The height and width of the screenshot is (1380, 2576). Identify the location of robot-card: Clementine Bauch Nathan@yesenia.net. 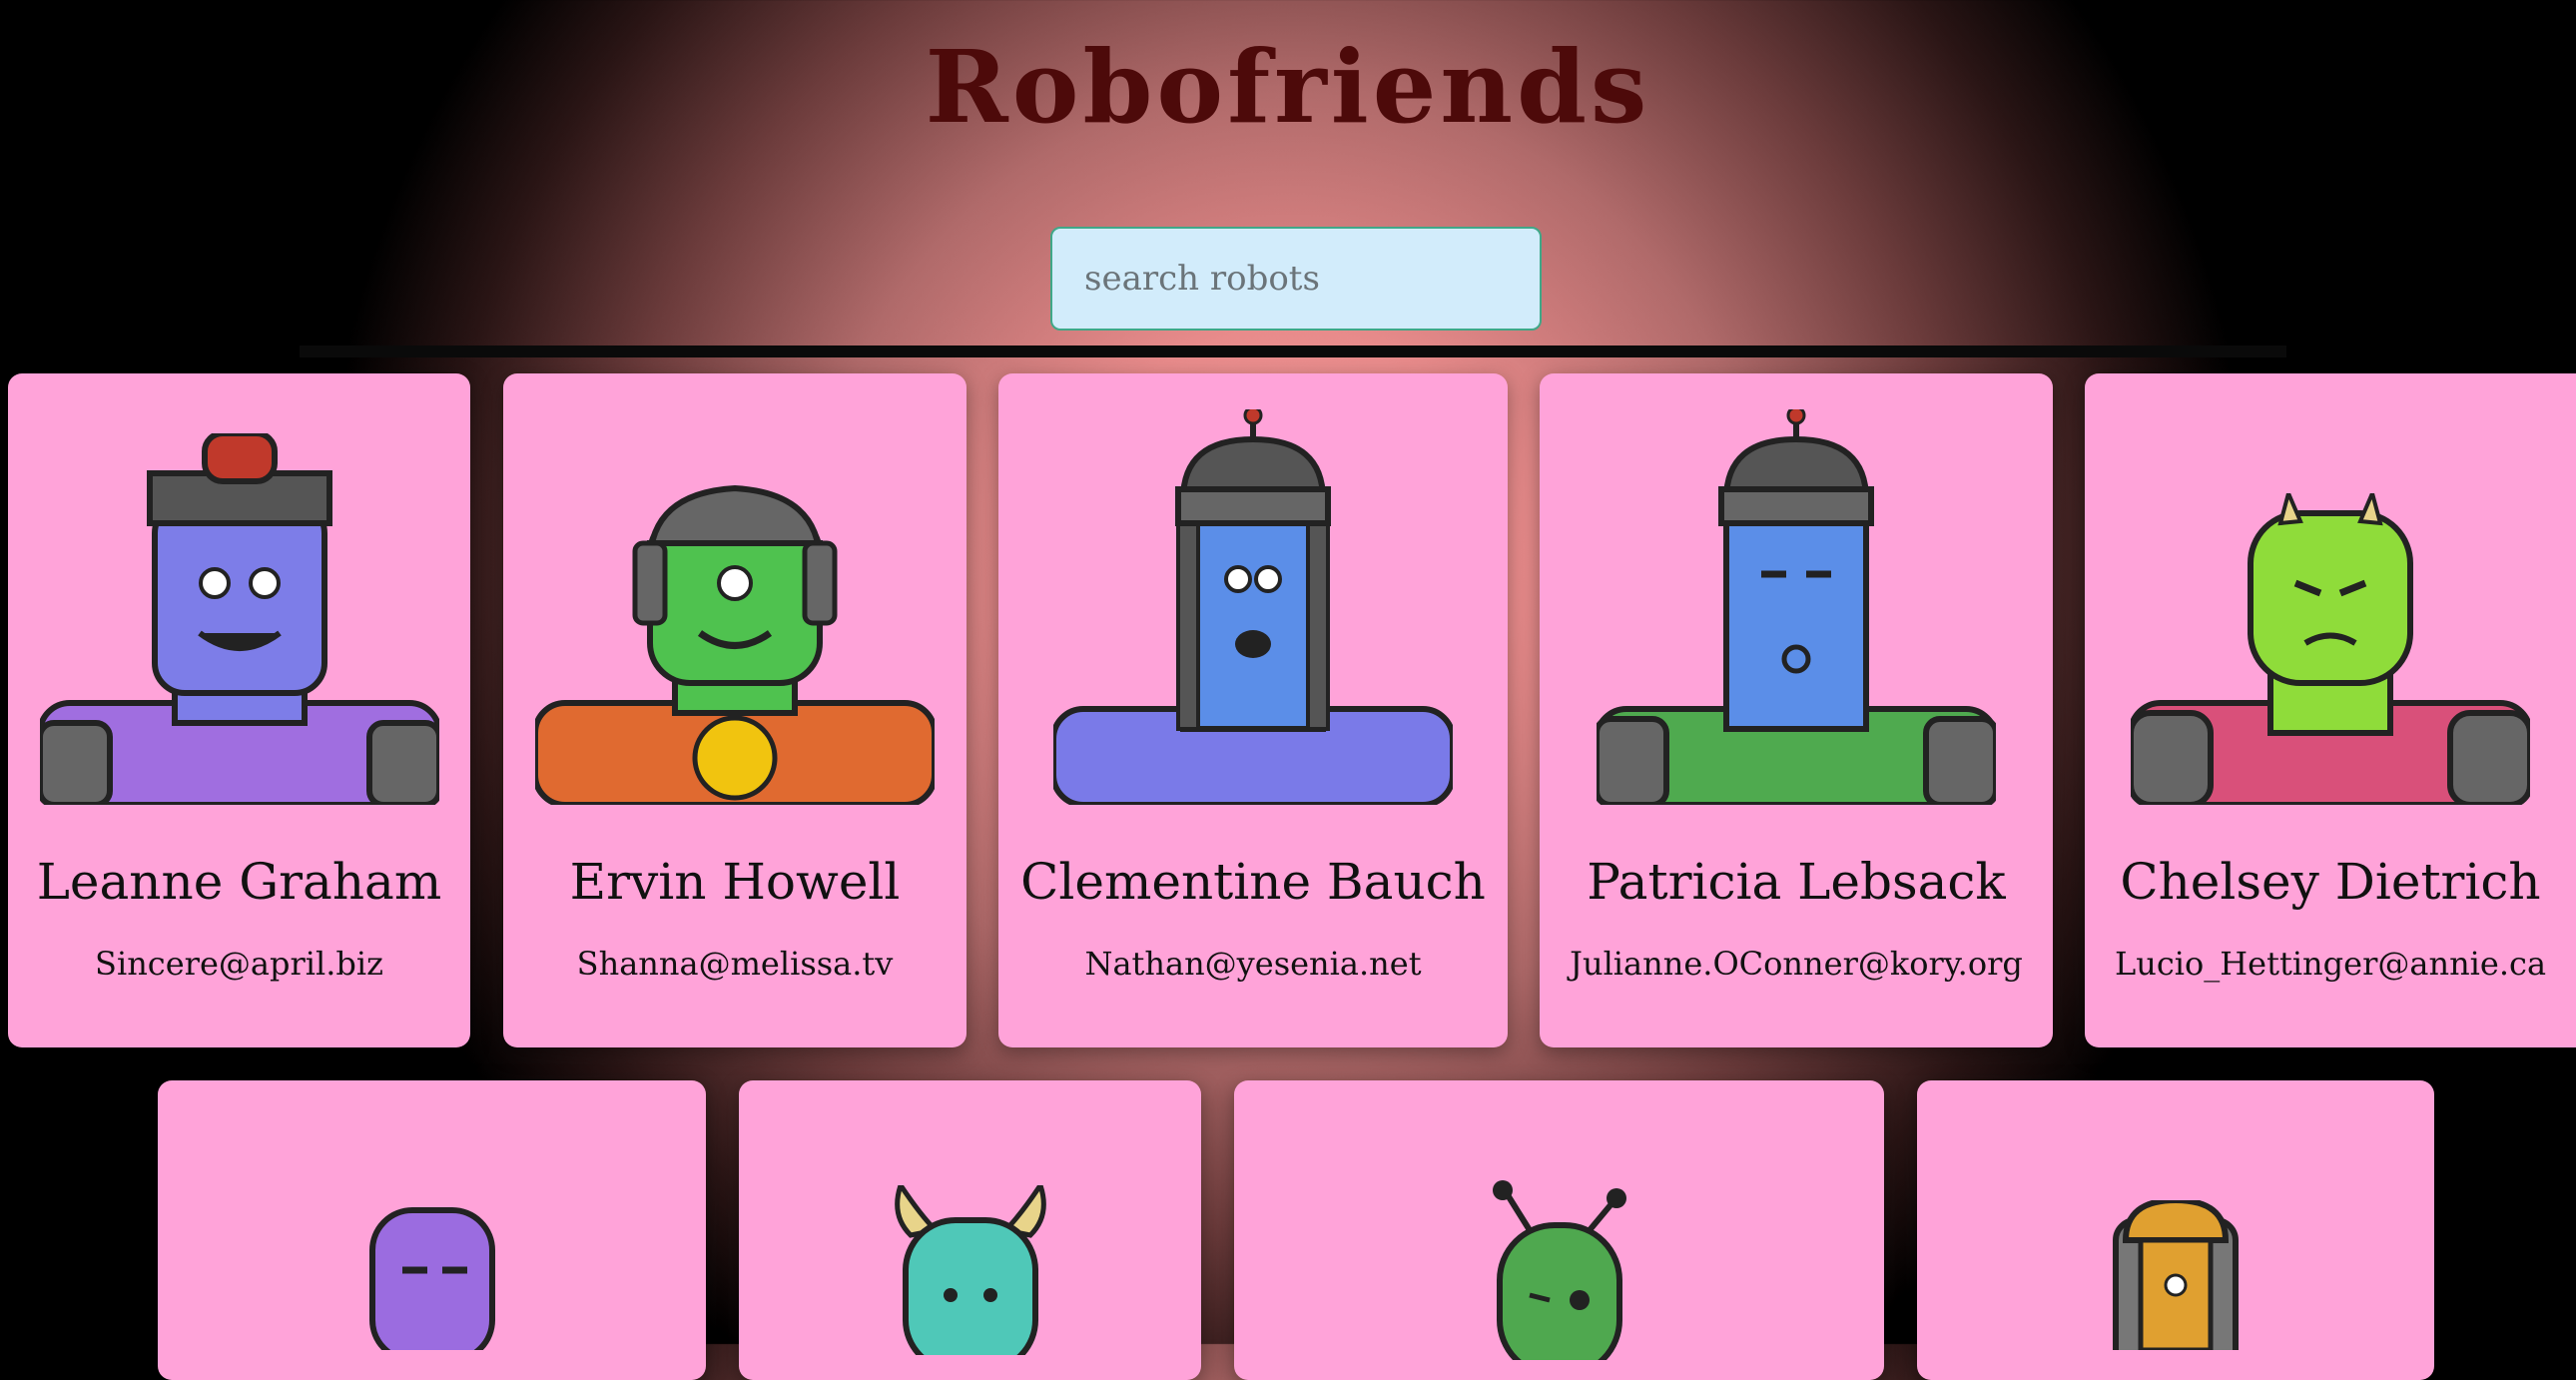
(1253, 710).